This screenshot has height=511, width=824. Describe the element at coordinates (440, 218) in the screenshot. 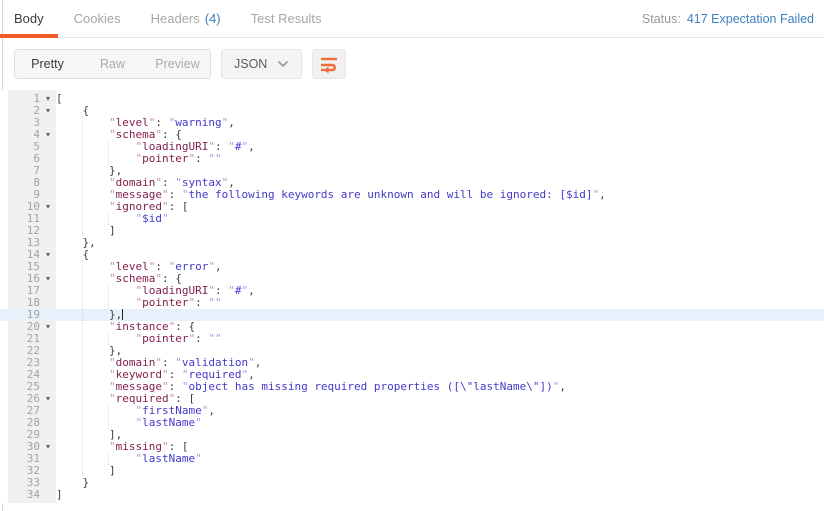

I see `code-line-text: "$id"` at that location.